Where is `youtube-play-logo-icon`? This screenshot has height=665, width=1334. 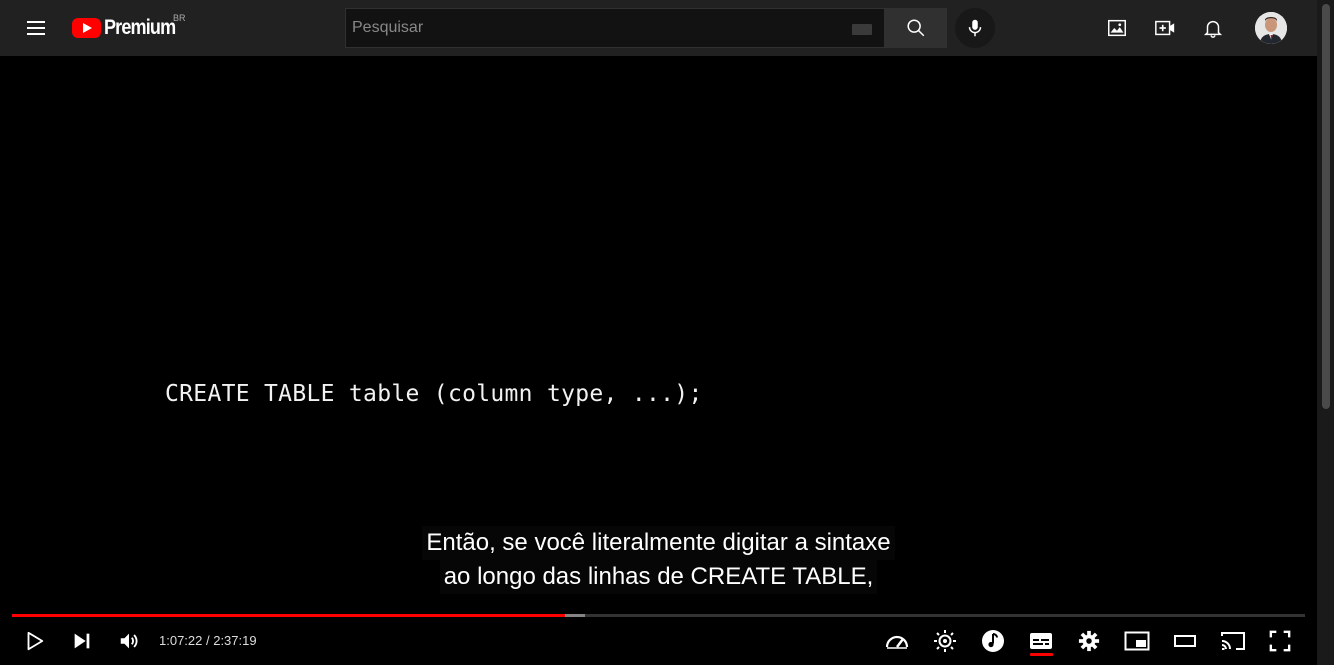
youtube-play-logo-icon is located at coordinates (86, 28).